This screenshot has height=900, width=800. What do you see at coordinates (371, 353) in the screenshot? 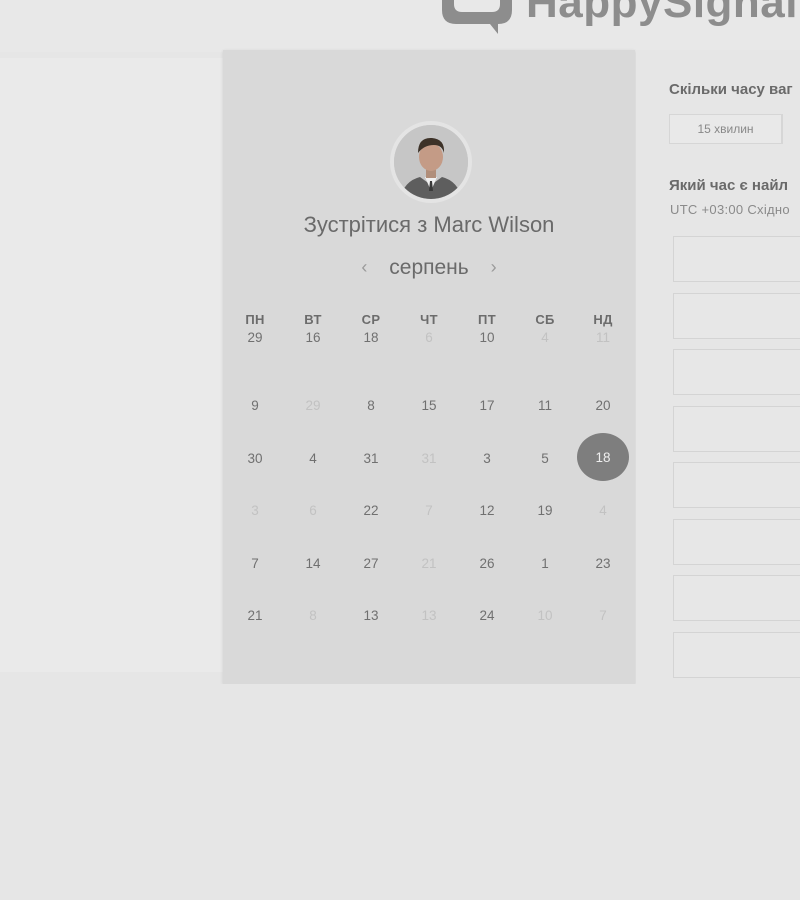
I see `calendar-day: 18` at bounding box center [371, 353].